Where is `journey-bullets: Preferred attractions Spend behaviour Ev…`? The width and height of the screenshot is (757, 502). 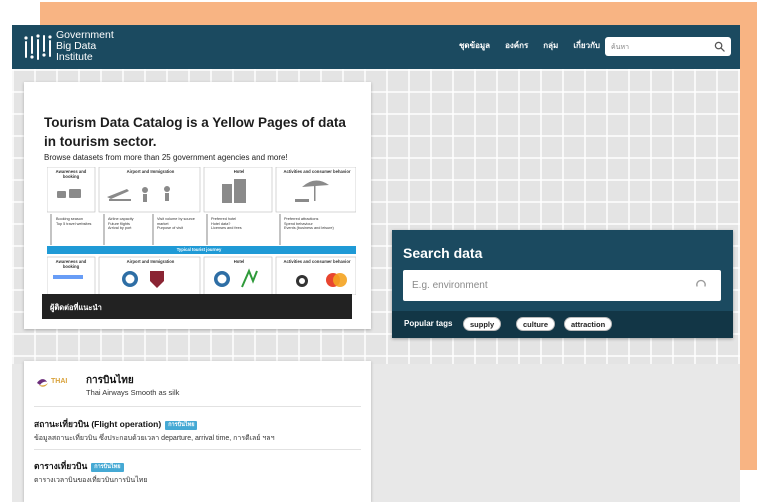 journey-bullets: Preferred attractions Spend behaviour Ev… is located at coordinates (319, 224).